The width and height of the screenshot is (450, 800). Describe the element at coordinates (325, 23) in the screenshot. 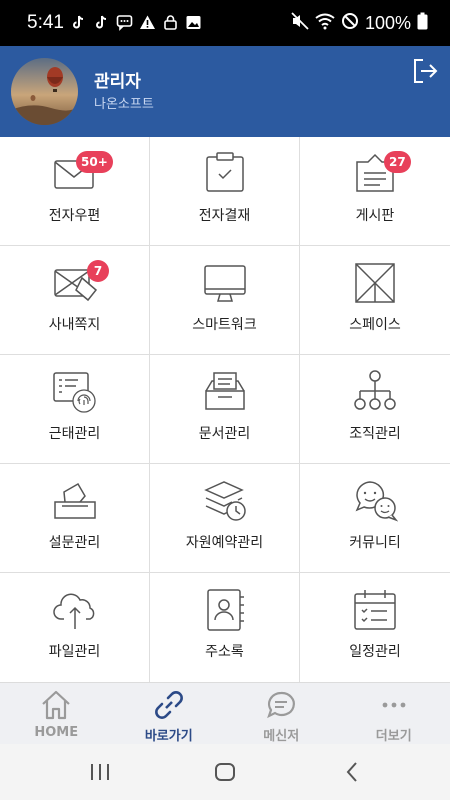

I see `wifi-icon` at that location.